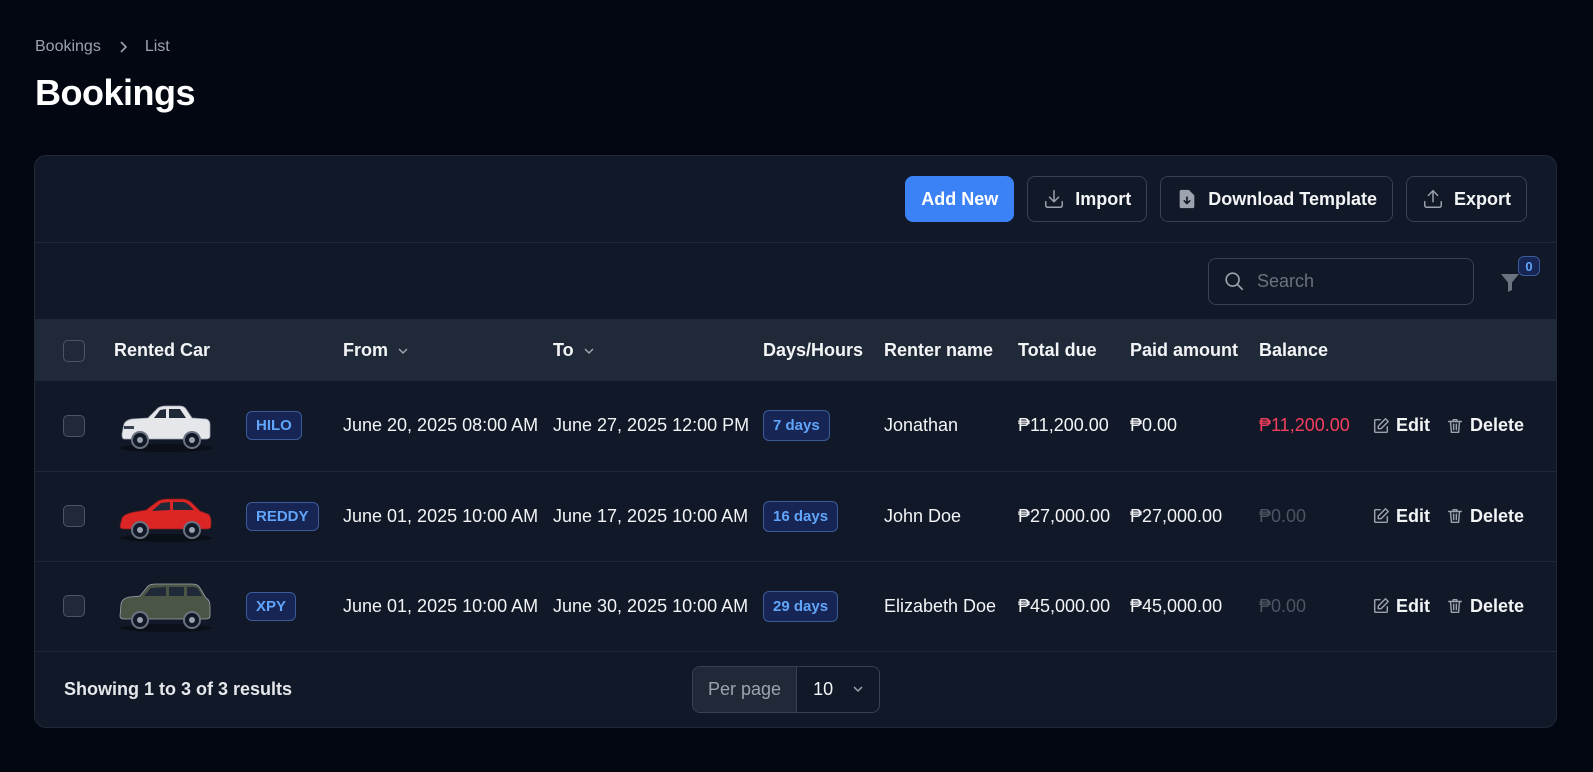 The image size is (1593, 772). I want to click on export-button: Export, so click(1466, 199).